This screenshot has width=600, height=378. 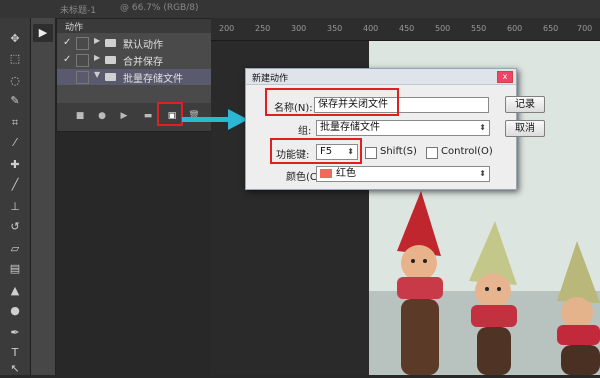 I want to click on ruler-tick: 500, so click(x=443, y=28).